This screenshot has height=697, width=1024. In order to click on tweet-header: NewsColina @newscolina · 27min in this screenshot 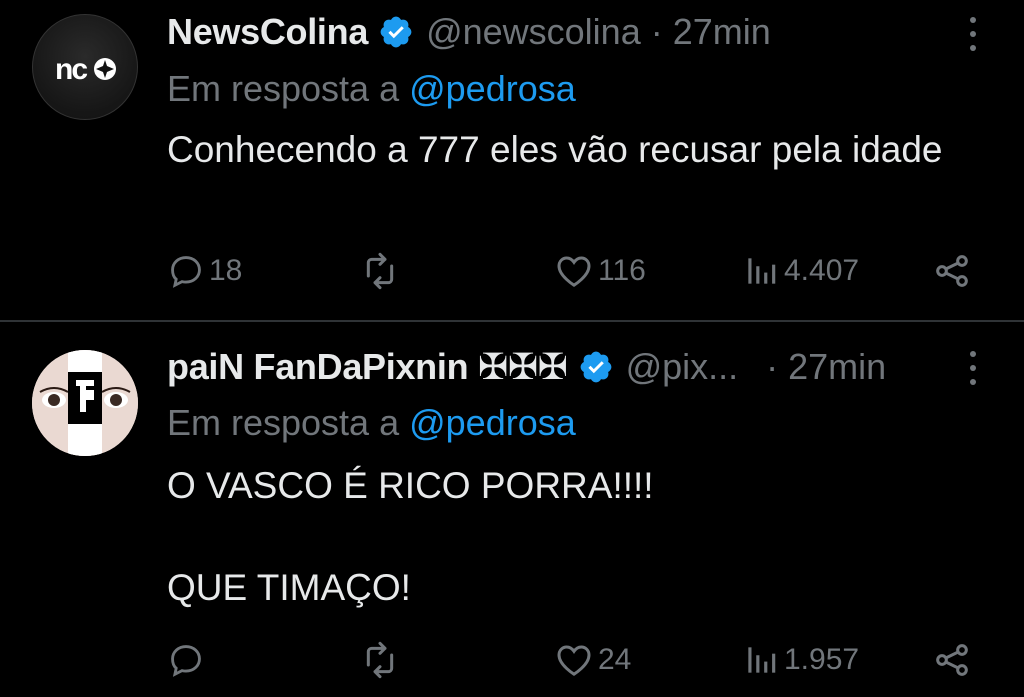, I will do `click(469, 32)`.